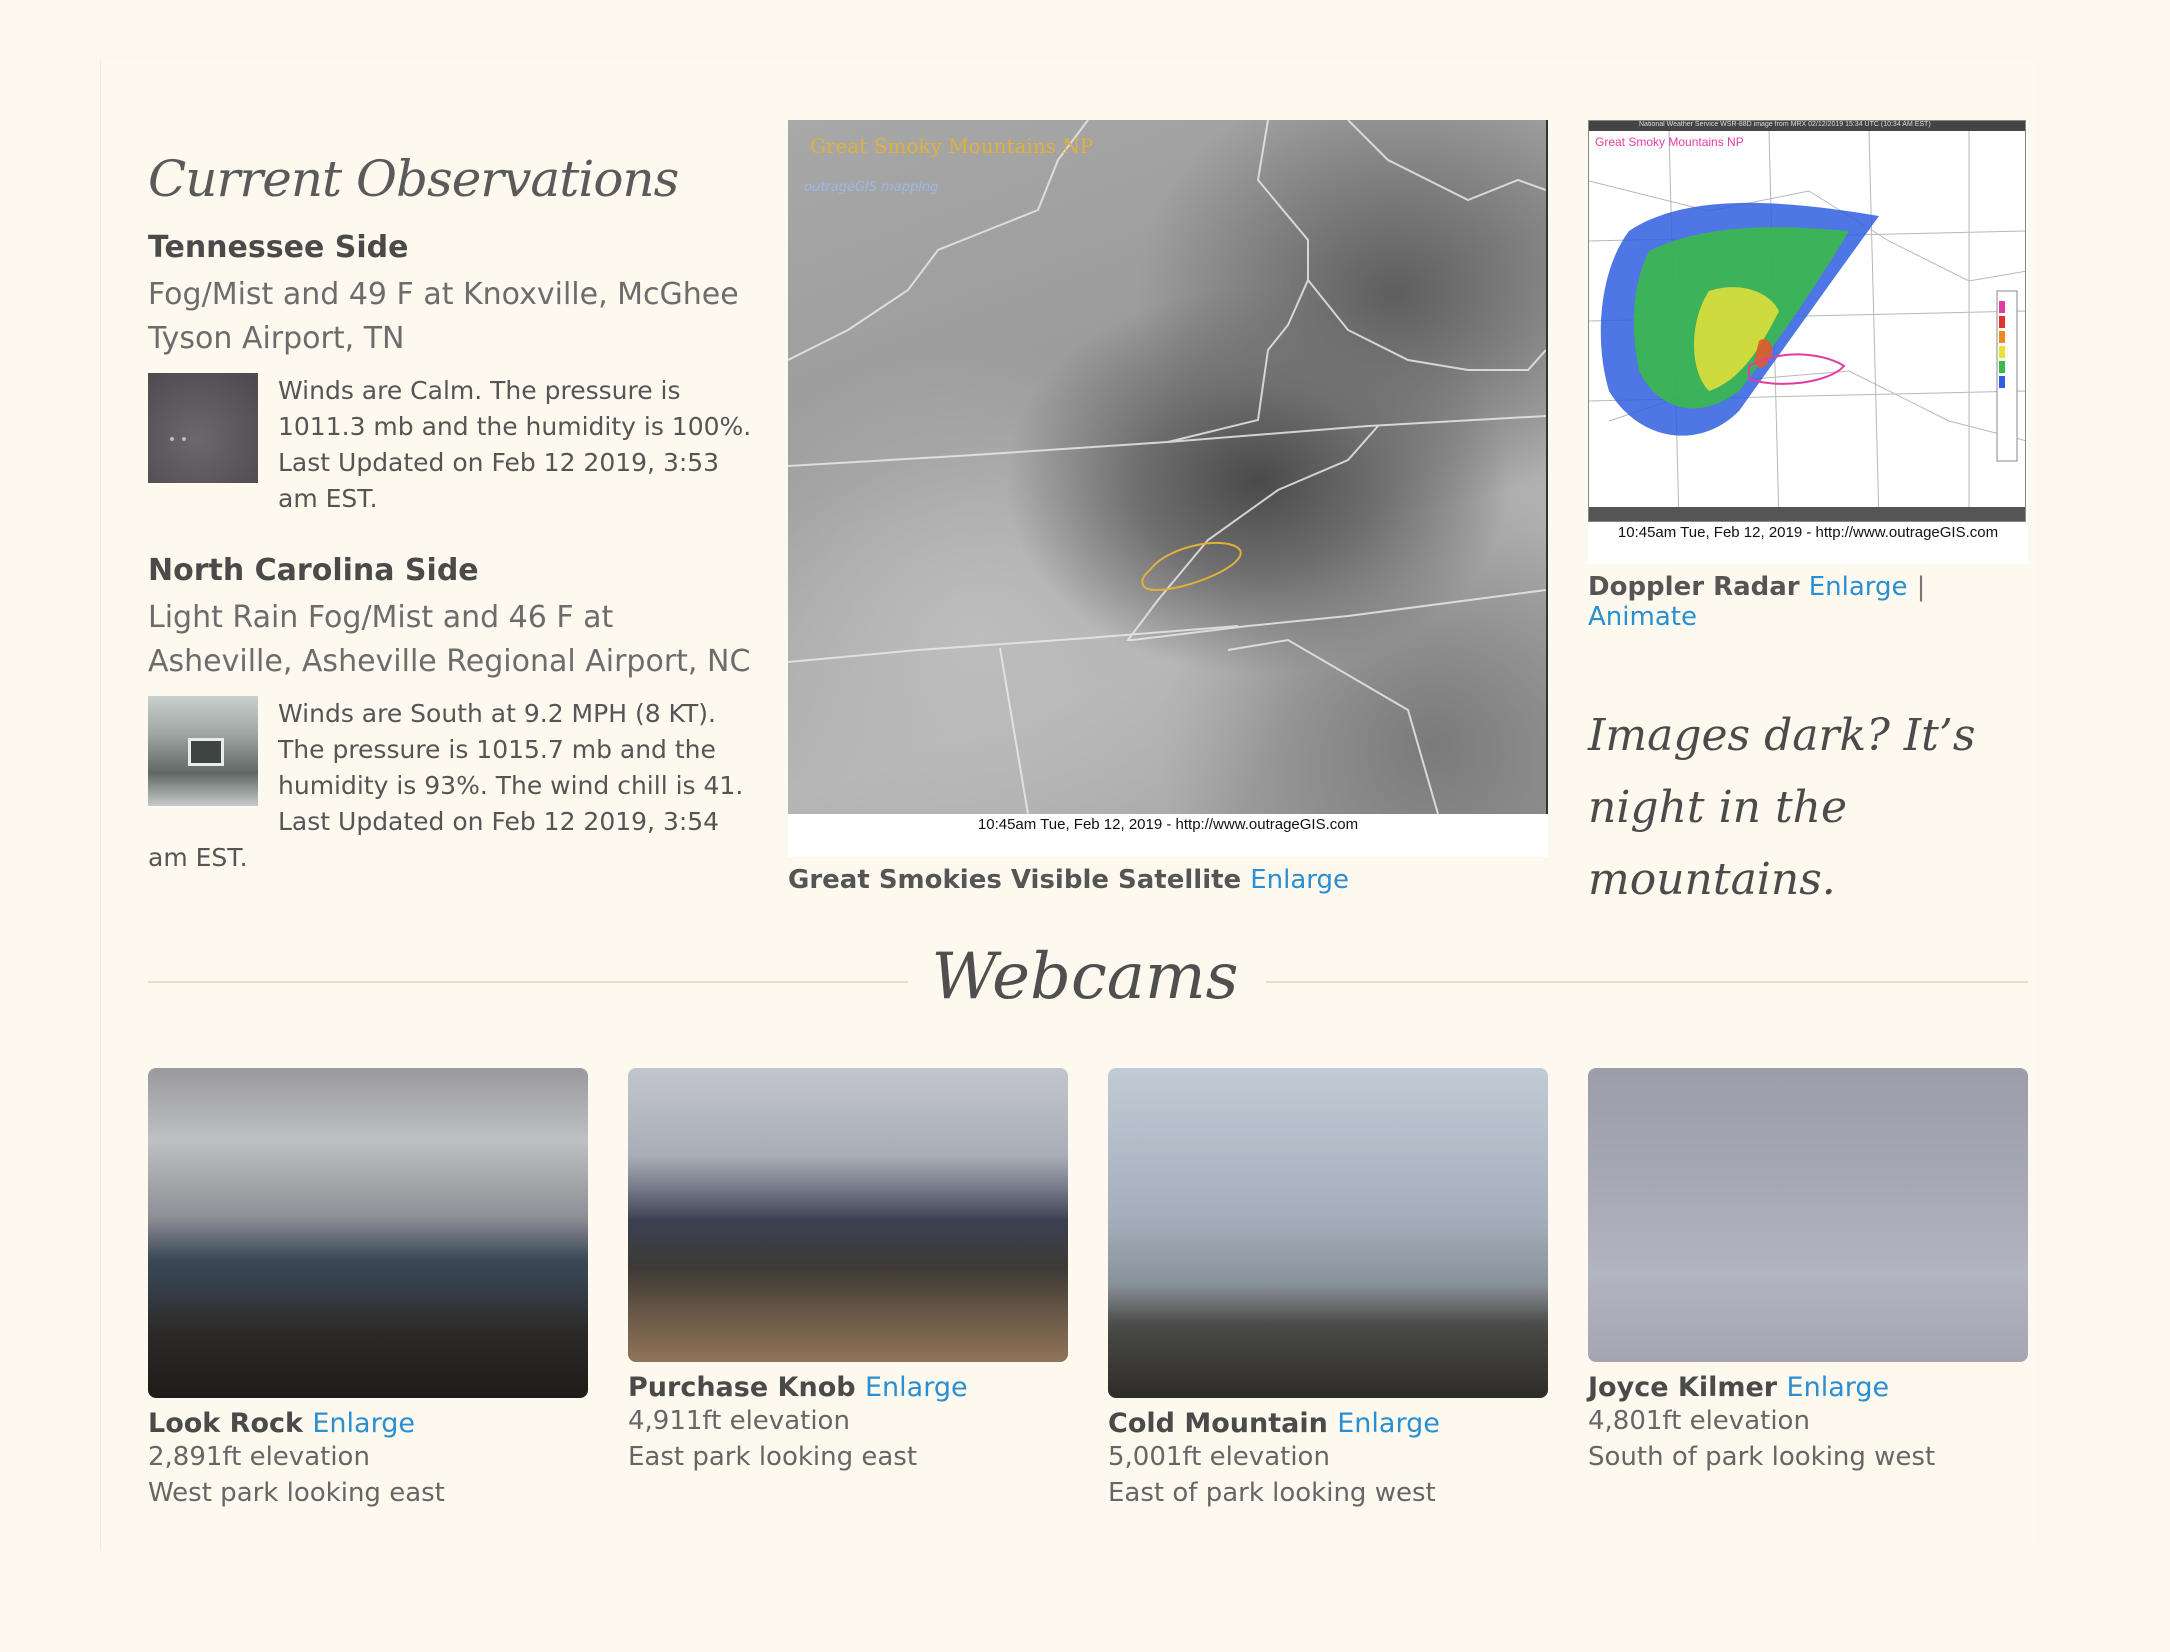 The image size is (2170, 1652). Describe the element at coordinates (871, 187) in the screenshot. I see `satellite-overlay-subtitle: outrageGIS mapping` at that location.